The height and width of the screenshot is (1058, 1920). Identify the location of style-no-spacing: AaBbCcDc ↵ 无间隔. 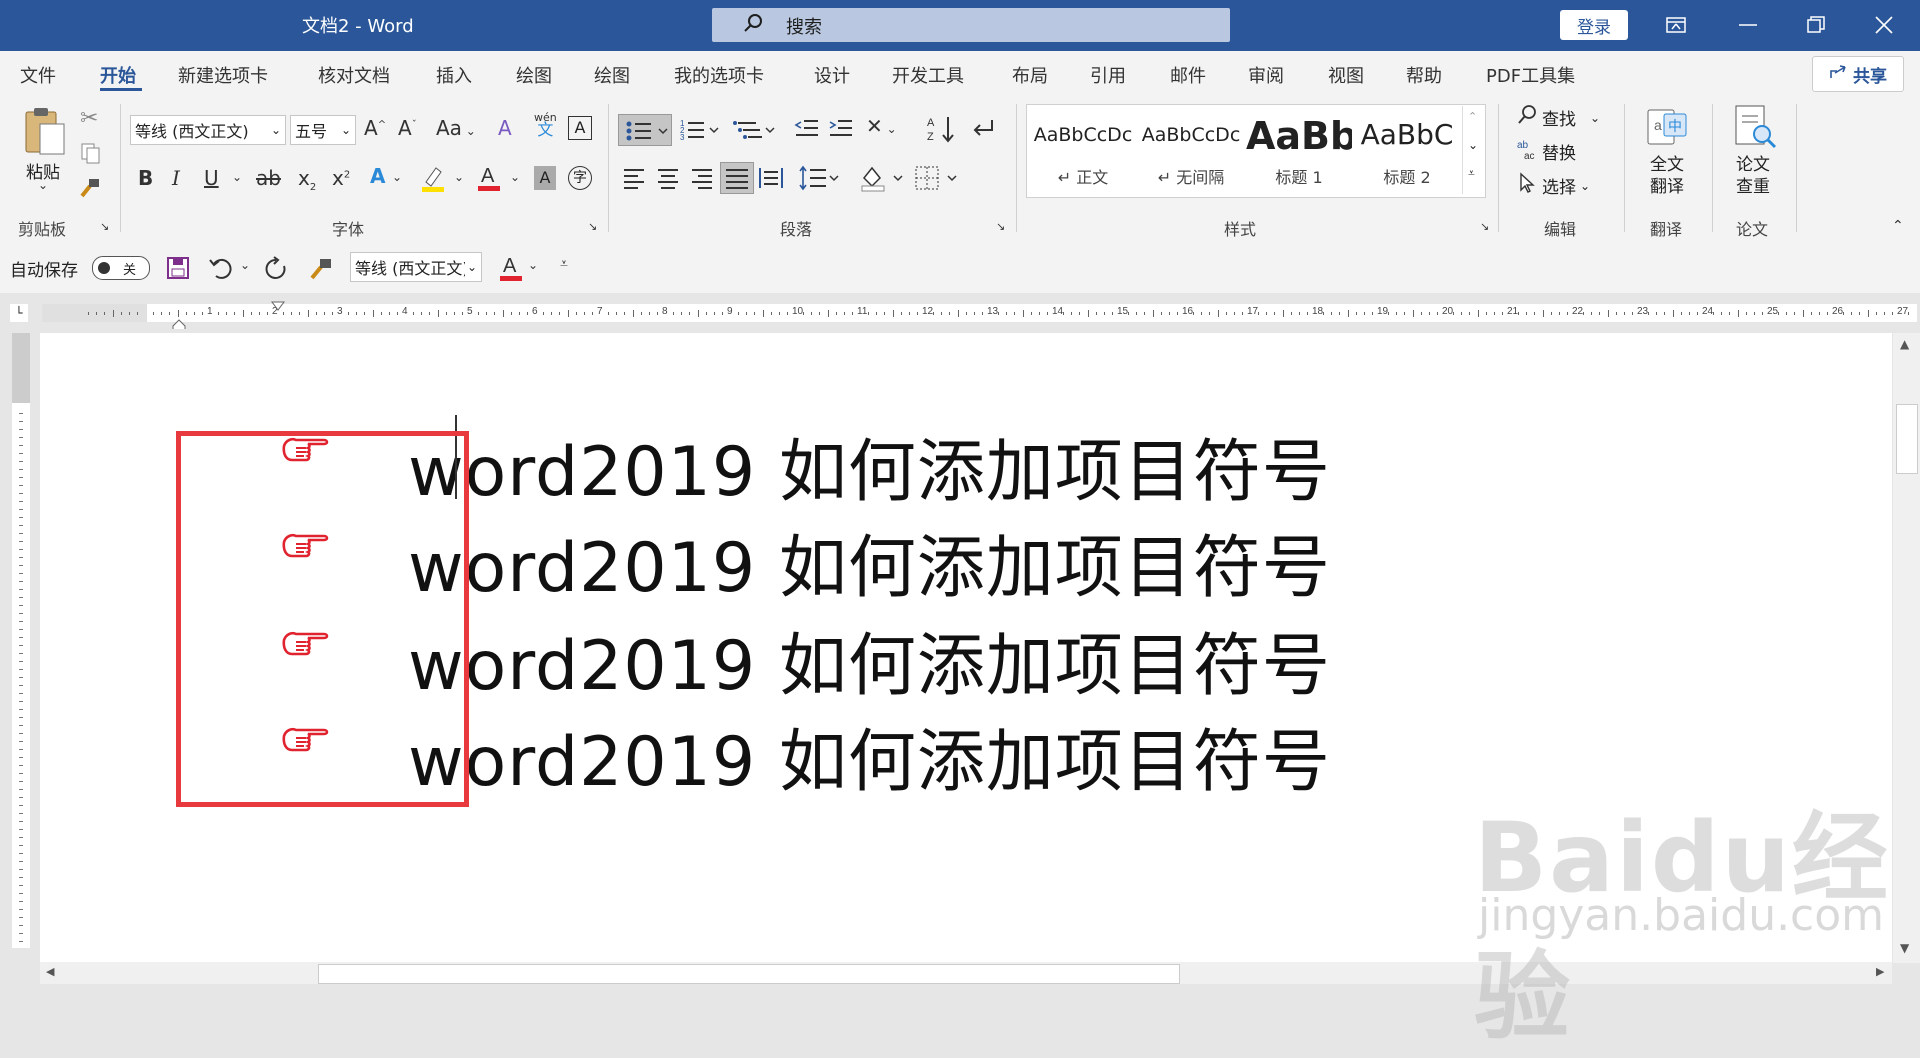
(1191, 150).